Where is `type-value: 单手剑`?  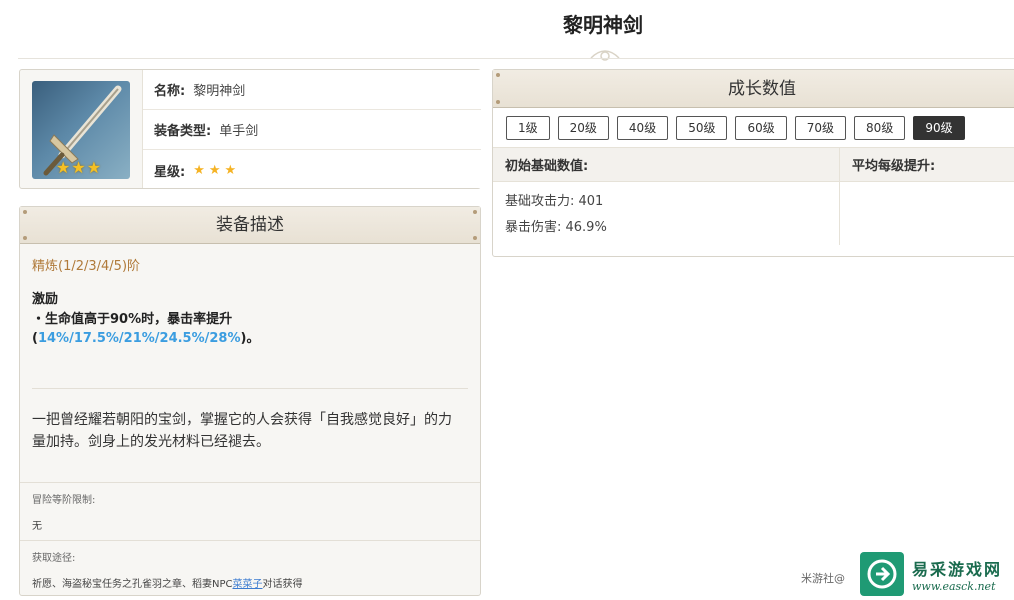
type-value: 单手剑 is located at coordinates (239, 131).